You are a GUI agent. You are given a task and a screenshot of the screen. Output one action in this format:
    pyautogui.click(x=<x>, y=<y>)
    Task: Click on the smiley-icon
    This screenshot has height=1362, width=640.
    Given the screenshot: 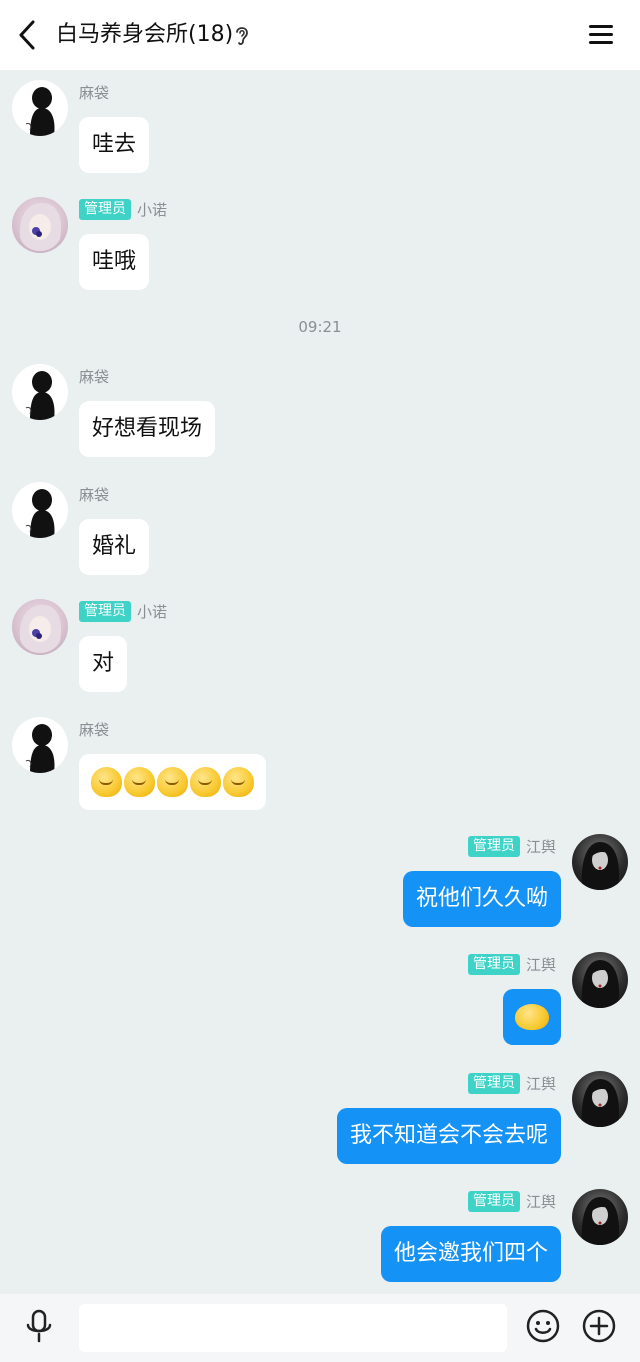 What is the action you would take?
    pyautogui.click(x=543, y=1326)
    